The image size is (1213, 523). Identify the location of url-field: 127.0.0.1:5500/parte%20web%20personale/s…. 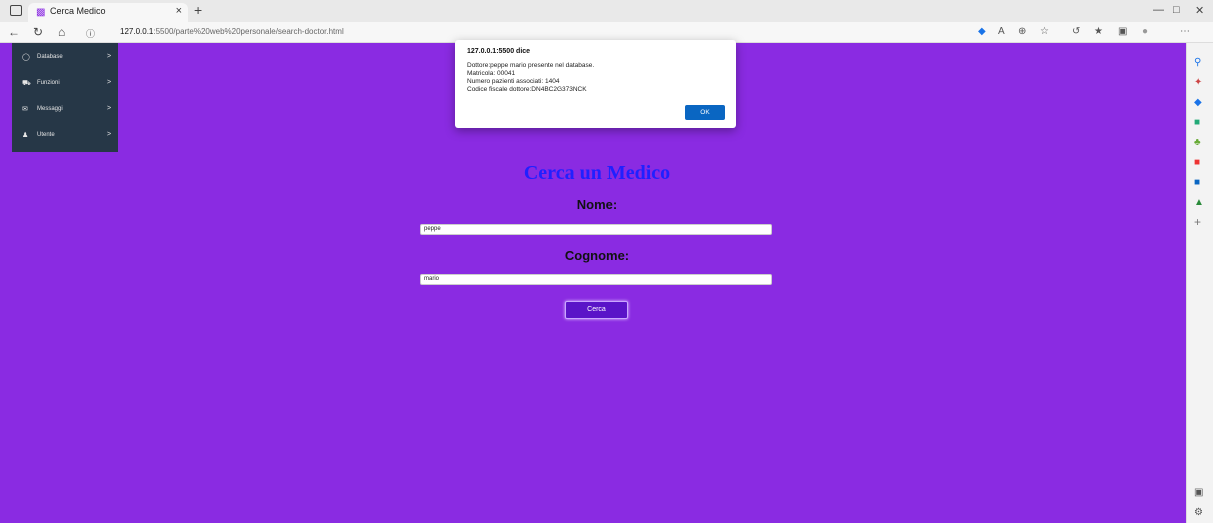
(537, 32).